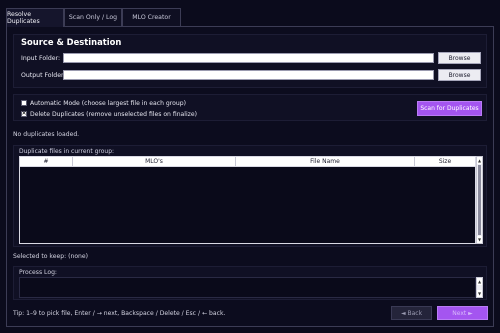 The image size is (500, 333). Describe the element at coordinates (38, 272) in the screenshot. I see `process-log-label: Process Log:` at that location.